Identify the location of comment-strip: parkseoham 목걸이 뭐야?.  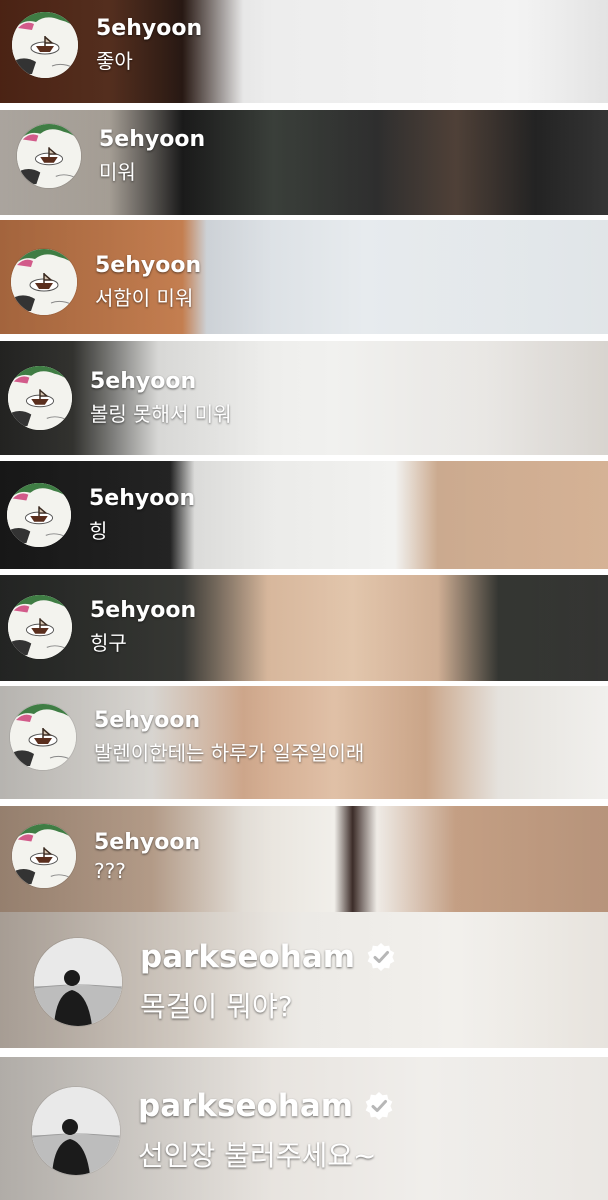
(304, 980).